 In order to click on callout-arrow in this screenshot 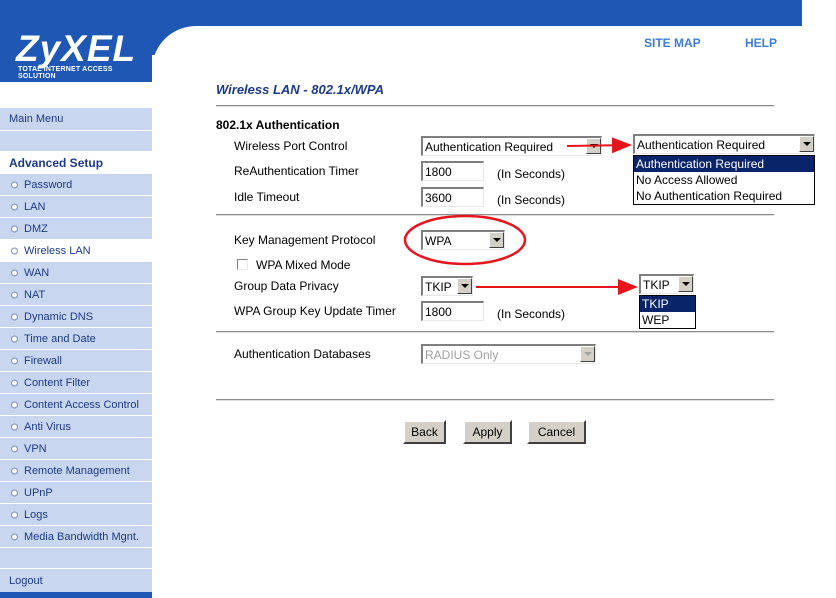, I will do `click(599, 145)`.